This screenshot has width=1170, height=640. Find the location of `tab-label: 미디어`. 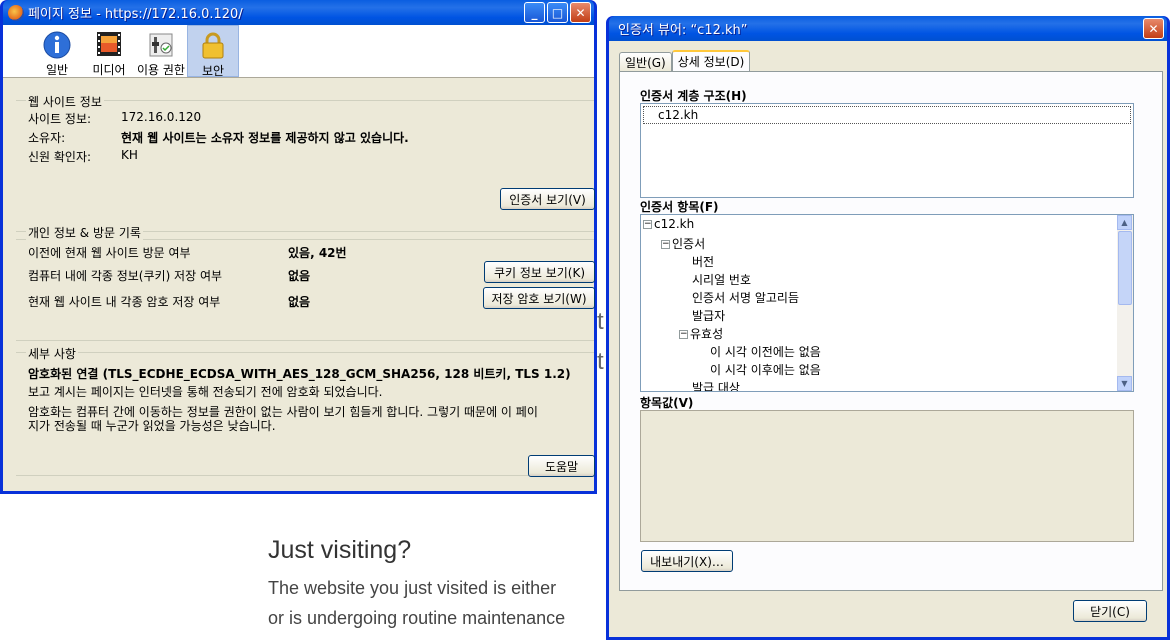

tab-label: 미디어 is located at coordinates (109, 70).